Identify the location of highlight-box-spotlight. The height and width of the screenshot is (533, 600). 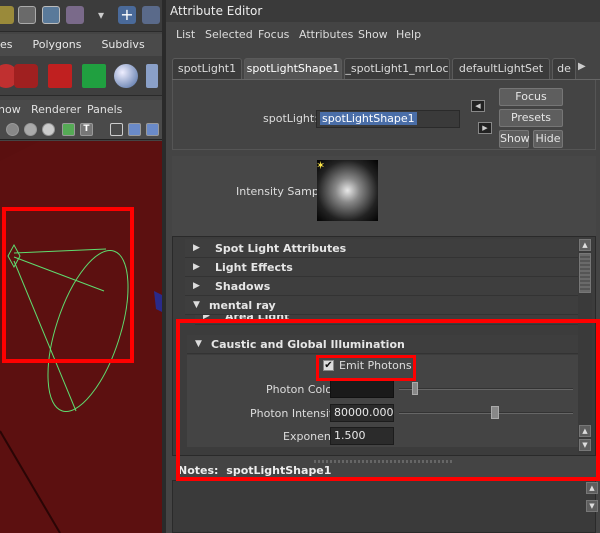
(68, 285).